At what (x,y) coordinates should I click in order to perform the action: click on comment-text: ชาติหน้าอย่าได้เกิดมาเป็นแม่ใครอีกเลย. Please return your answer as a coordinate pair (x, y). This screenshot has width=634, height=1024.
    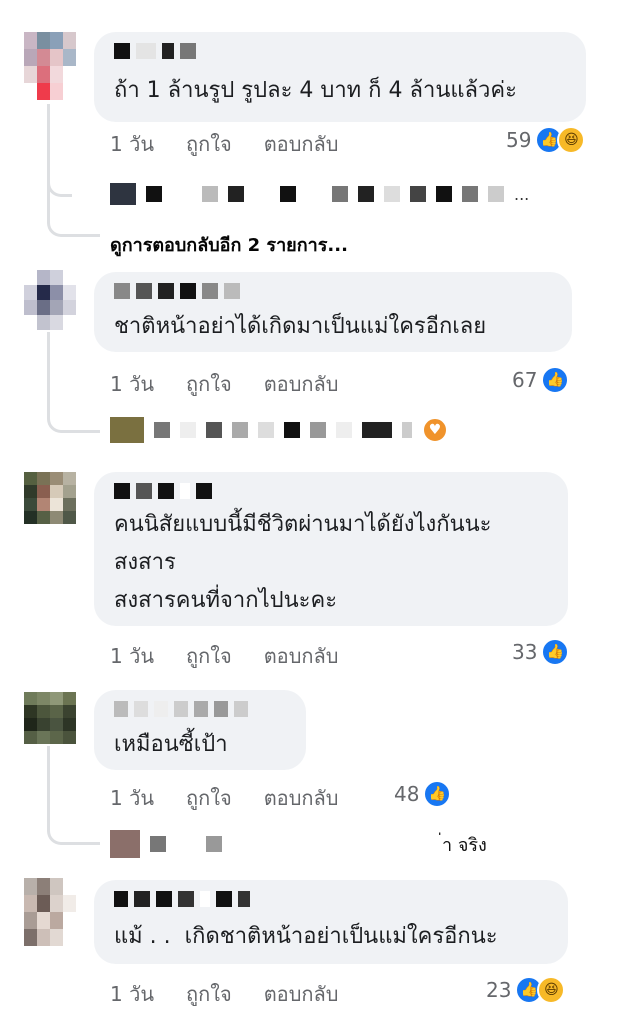
    Looking at the image, I should click on (300, 326).